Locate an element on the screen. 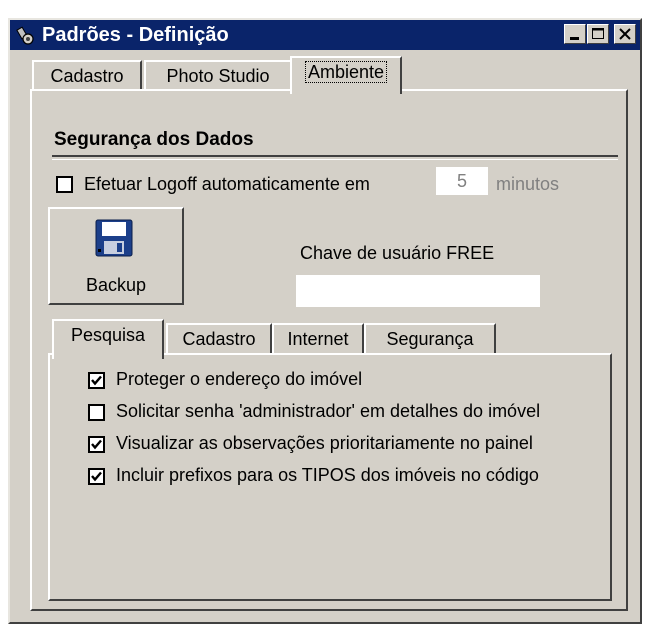  tab-cadastro: Cadastro is located at coordinates (87, 75).